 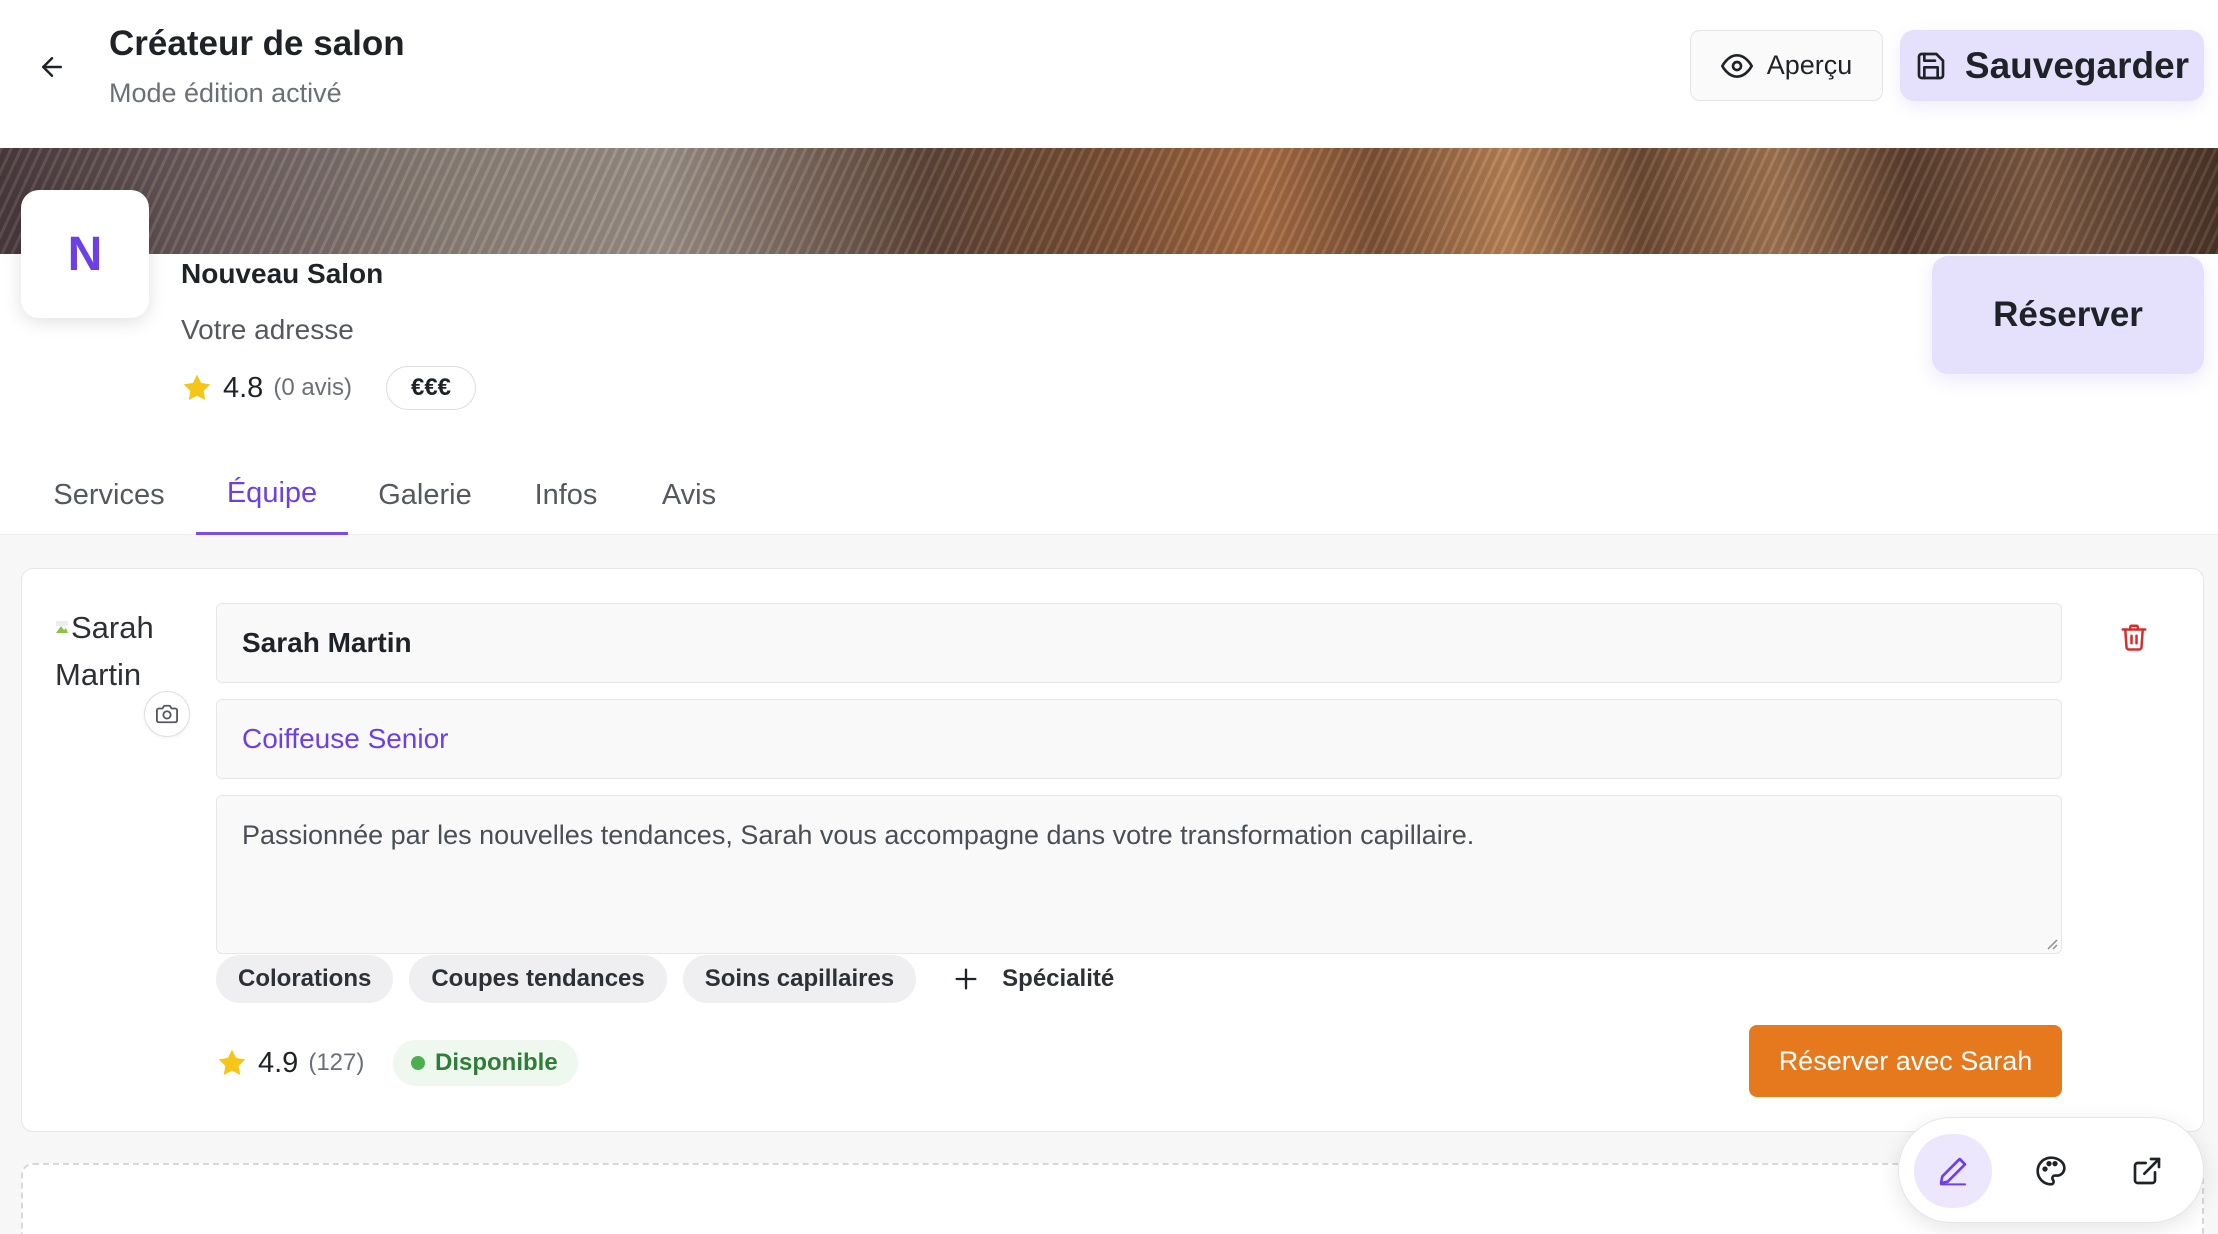 What do you see at coordinates (313, 387) in the screenshot?
I see `salon-review-count: (0 avis)` at bounding box center [313, 387].